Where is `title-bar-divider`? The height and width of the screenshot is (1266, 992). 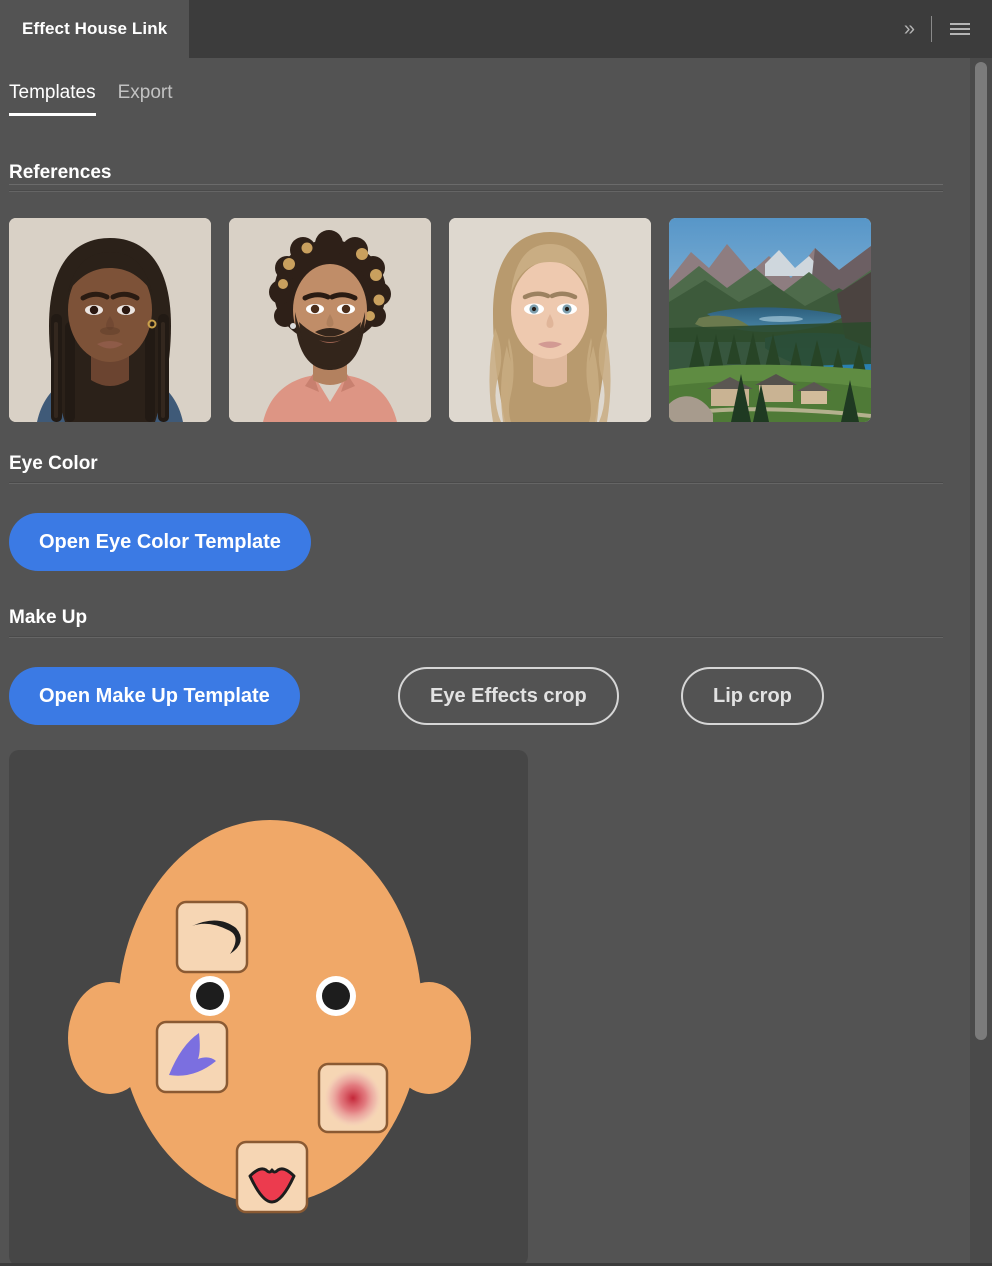 title-bar-divider is located at coordinates (931, 29).